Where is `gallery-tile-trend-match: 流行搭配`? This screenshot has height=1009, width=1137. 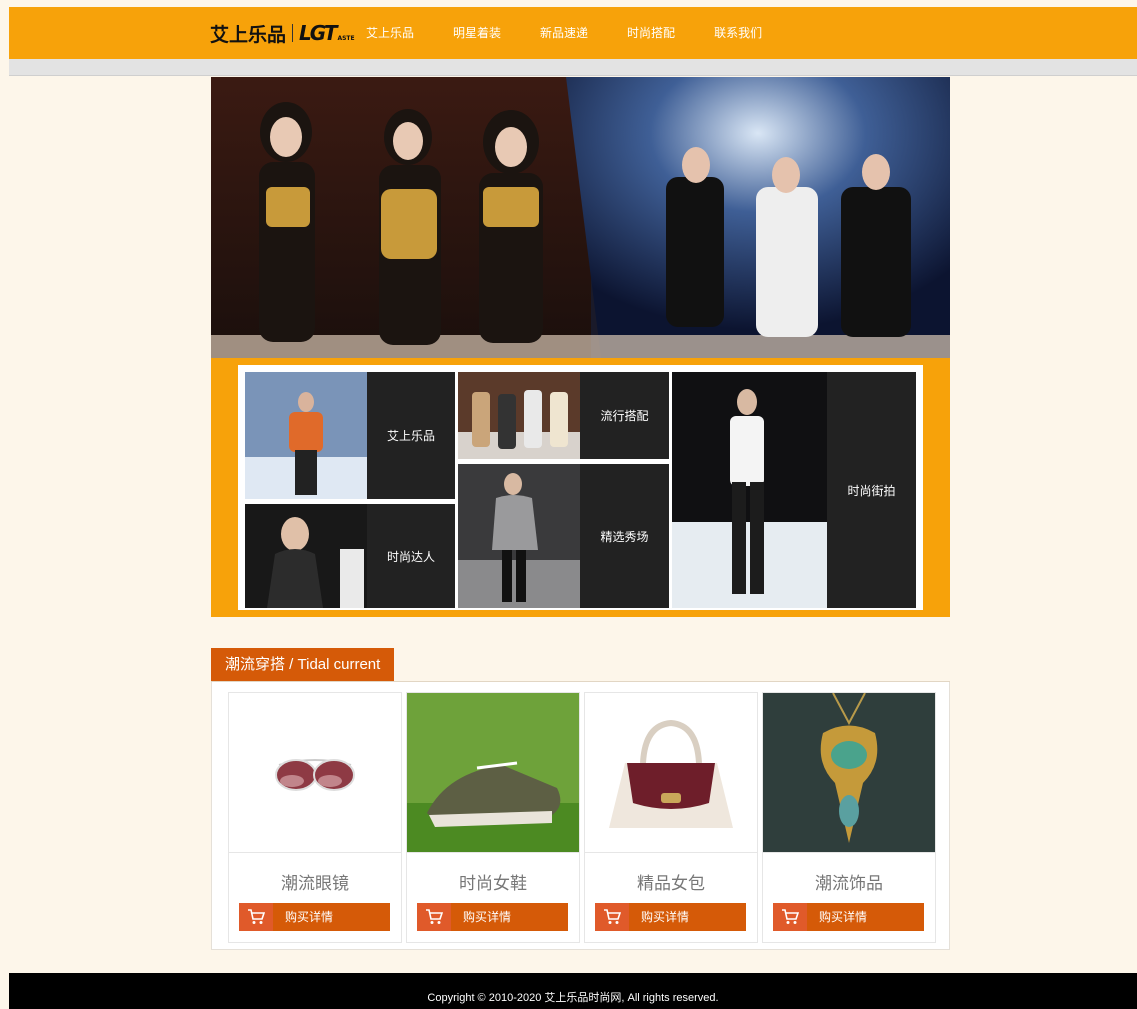 gallery-tile-trend-match: 流行搭配 is located at coordinates (563, 415).